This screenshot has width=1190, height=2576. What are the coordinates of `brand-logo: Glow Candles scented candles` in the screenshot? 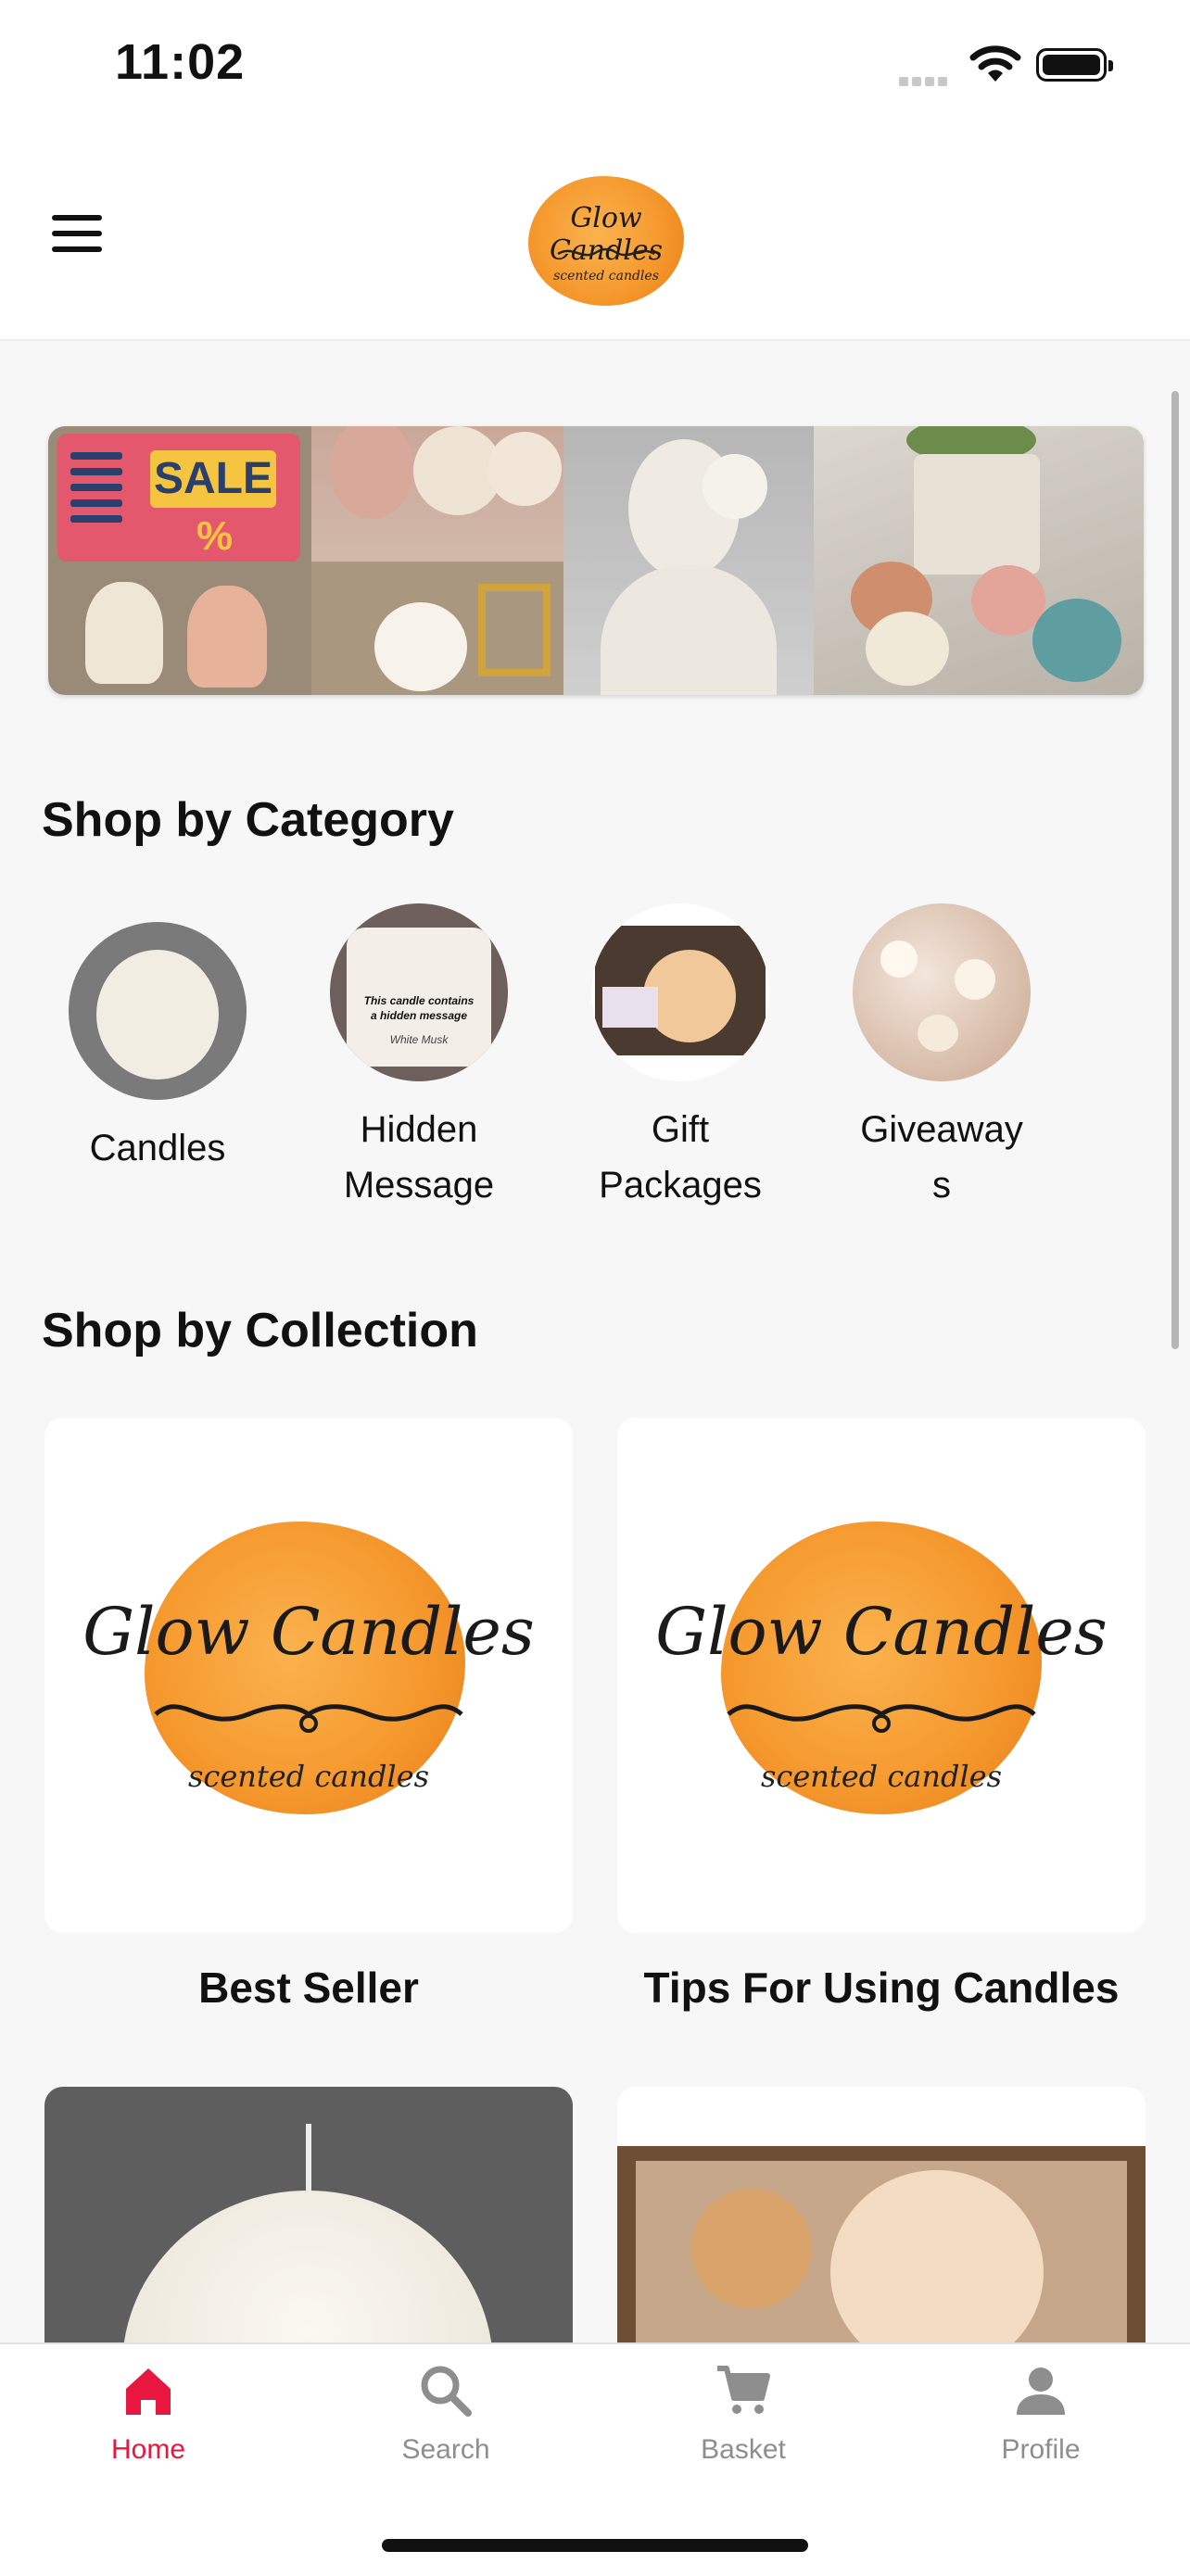 It's located at (606, 241).